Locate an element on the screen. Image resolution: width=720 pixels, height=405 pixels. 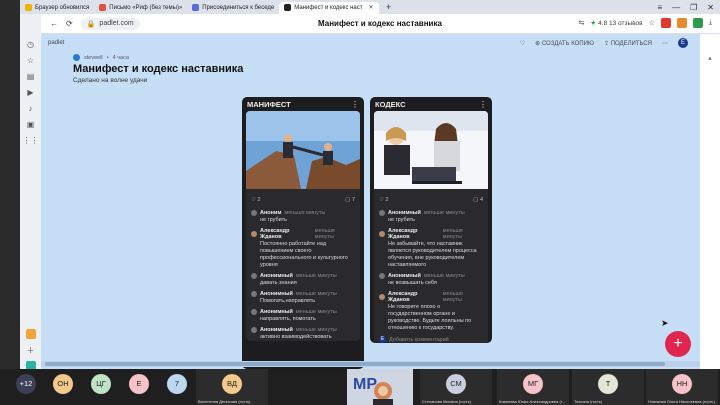
comment-count: ▢ 7 is located at coordinates (350, 200).